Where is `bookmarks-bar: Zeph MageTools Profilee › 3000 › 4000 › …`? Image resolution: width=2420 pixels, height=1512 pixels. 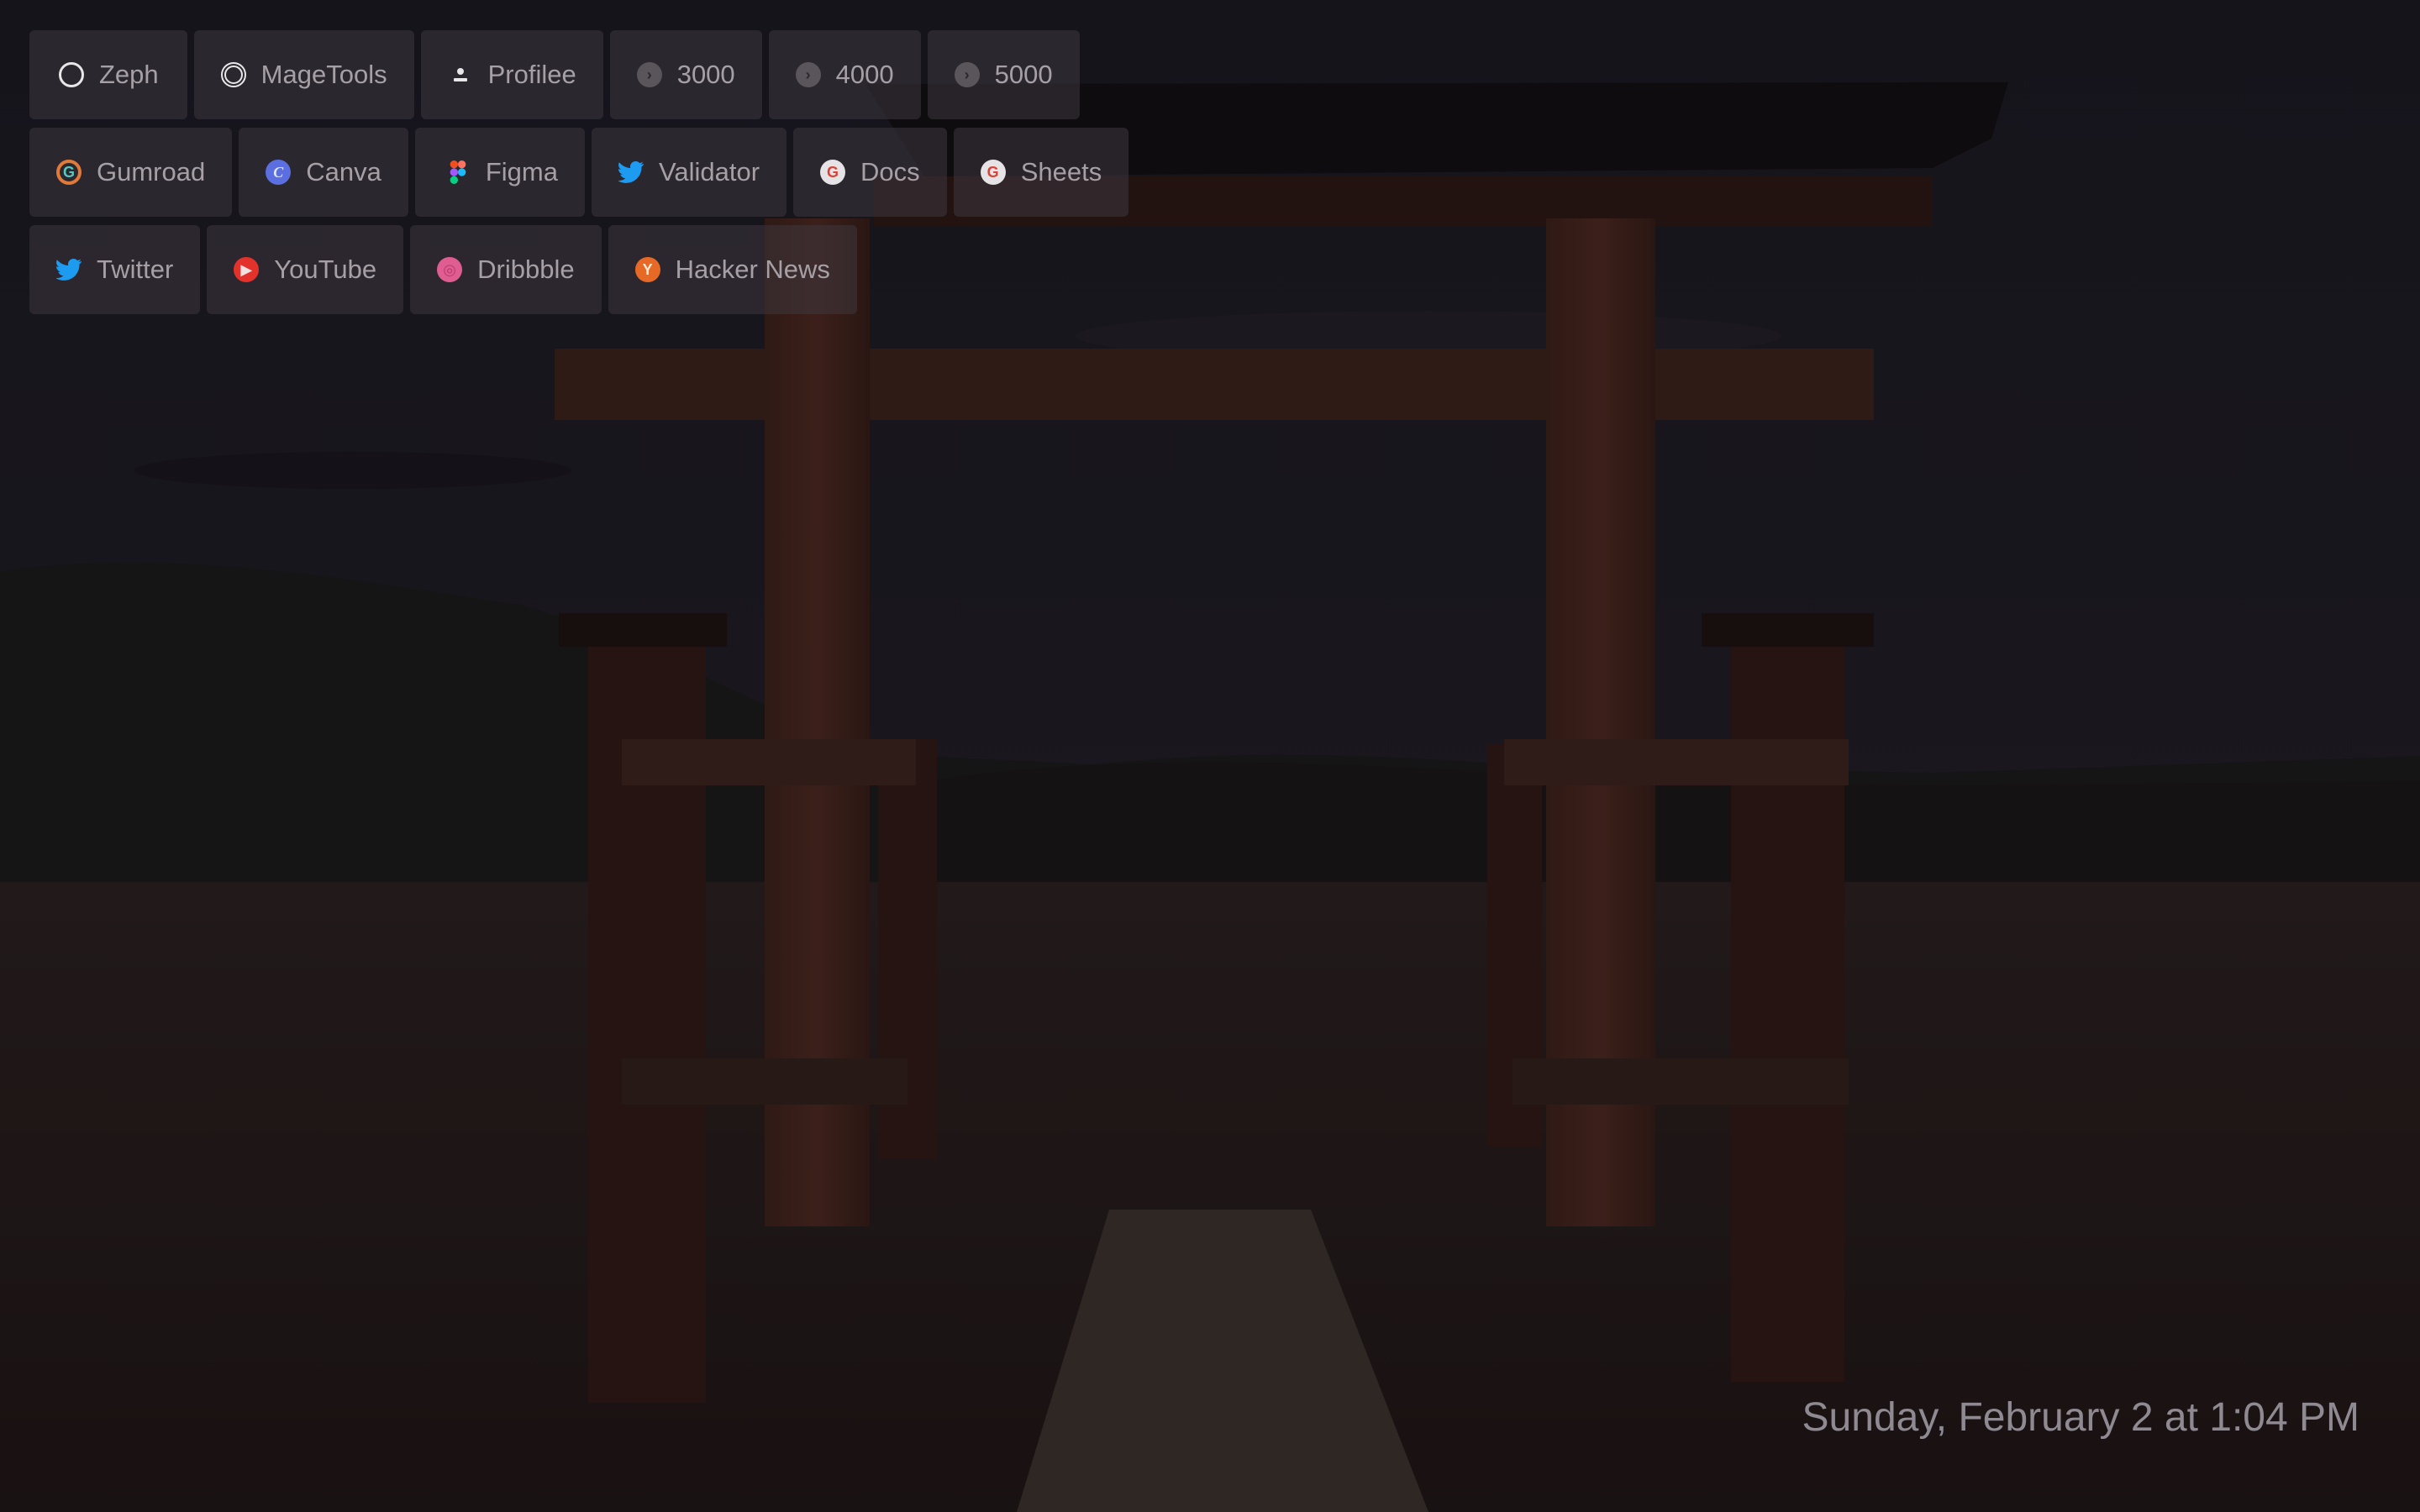 bookmarks-bar: Zeph MageTools Profilee › 3000 › 4000 › … is located at coordinates (582, 176).